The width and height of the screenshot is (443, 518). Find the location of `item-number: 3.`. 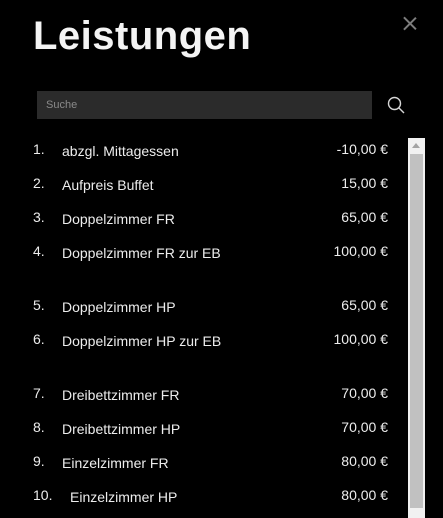

item-number: 3. is located at coordinates (39, 217).